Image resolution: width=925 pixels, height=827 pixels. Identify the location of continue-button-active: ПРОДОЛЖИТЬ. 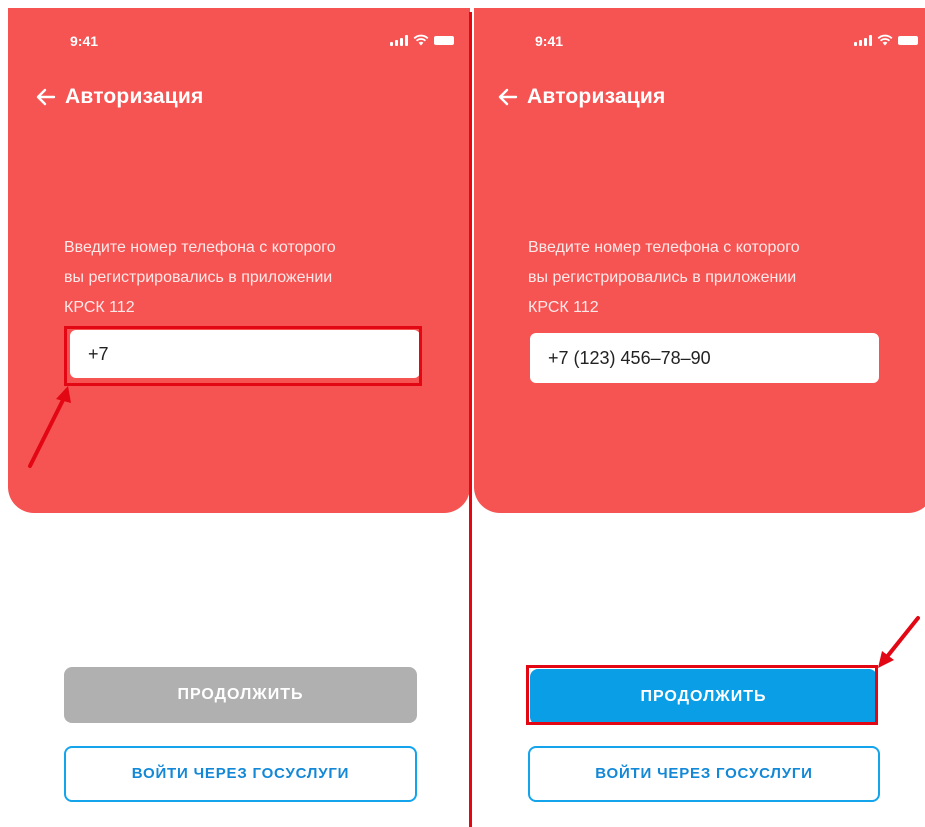
(703, 697).